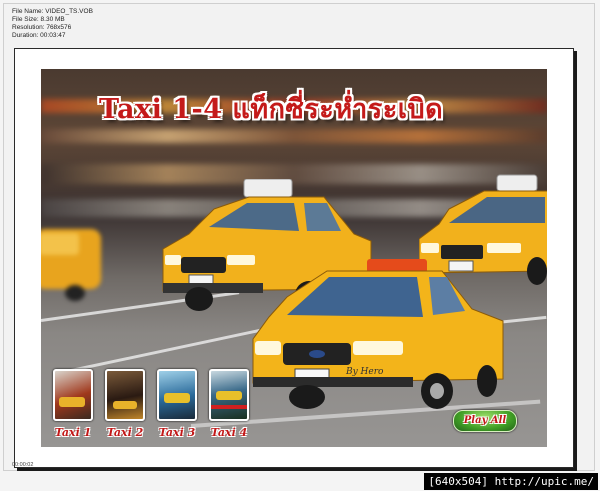  What do you see at coordinates (23, 465) in the screenshot?
I see `timecode: 00:00:02` at bounding box center [23, 465].